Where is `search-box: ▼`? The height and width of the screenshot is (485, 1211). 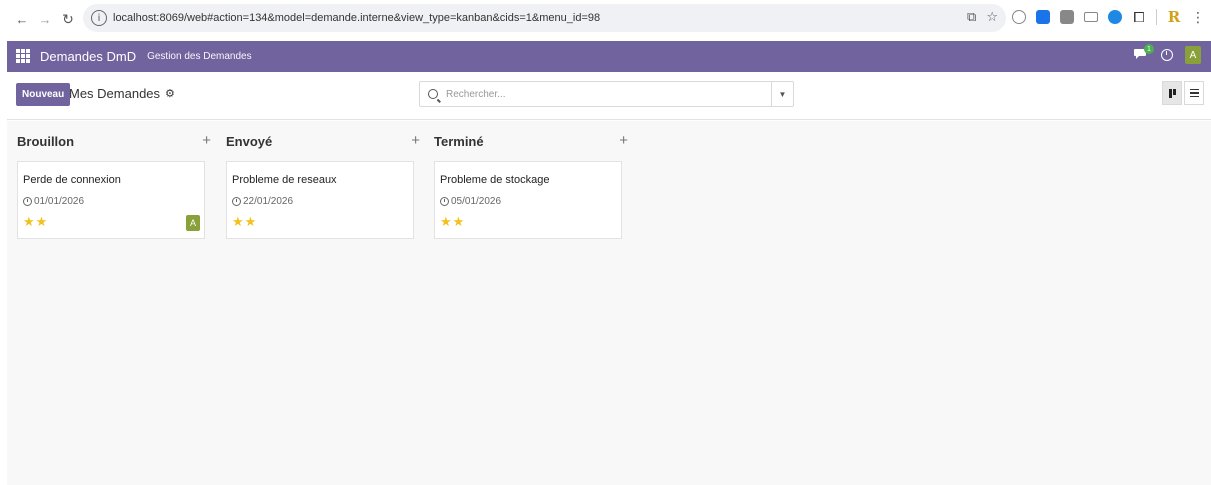 search-box: ▼ is located at coordinates (606, 94).